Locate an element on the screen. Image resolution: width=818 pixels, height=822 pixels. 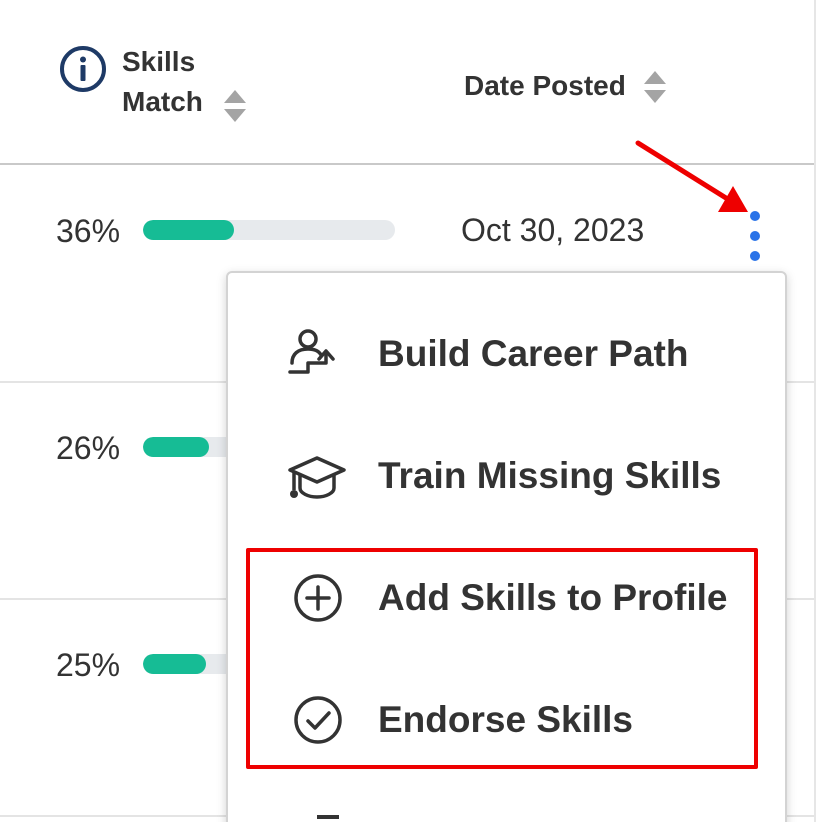
menu-item-build-career-path: Build Career Path is located at coordinates (506, 353).